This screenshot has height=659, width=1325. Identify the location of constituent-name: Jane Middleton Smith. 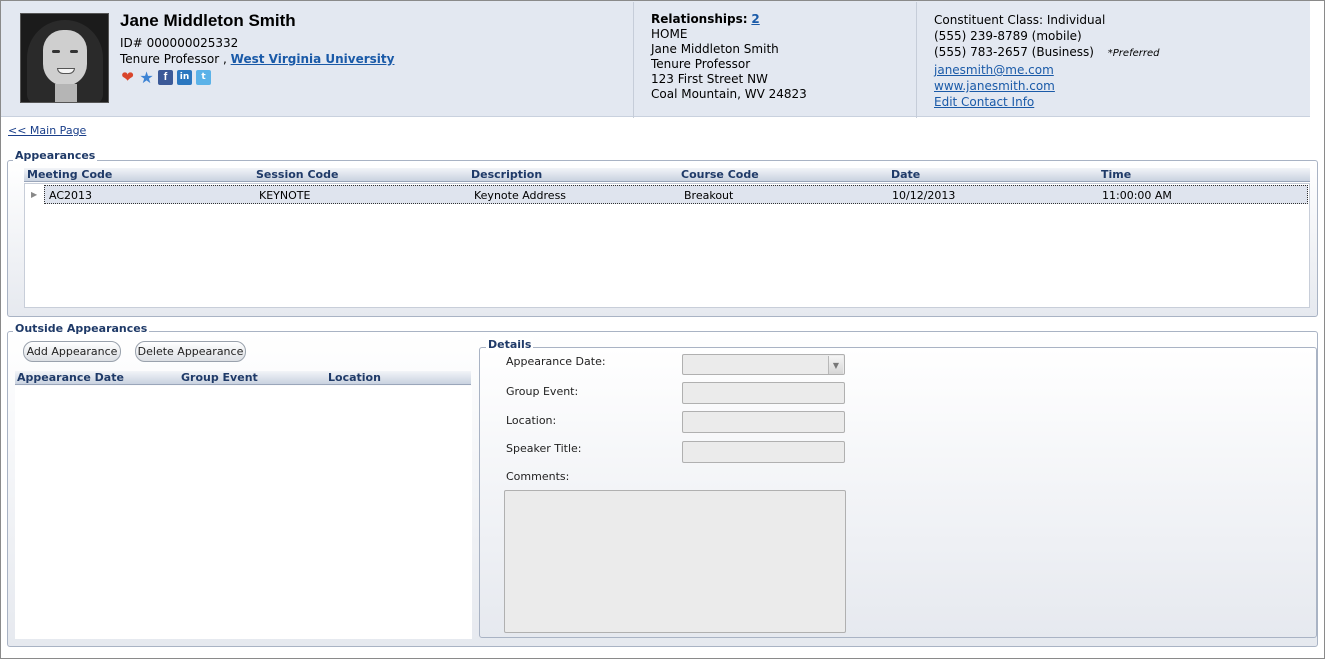
(208, 20).